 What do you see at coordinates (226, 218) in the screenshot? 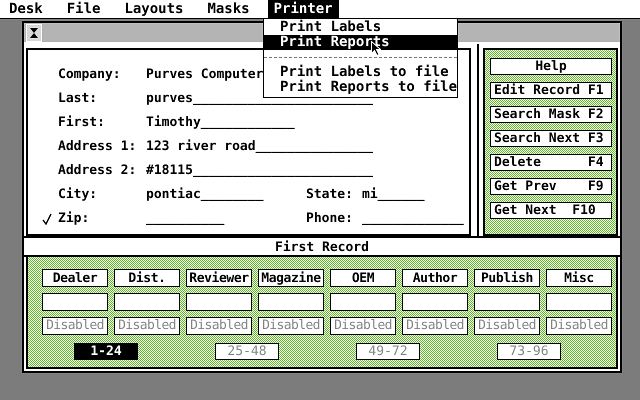
I see `field-value: __________` at bounding box center [226, 218].